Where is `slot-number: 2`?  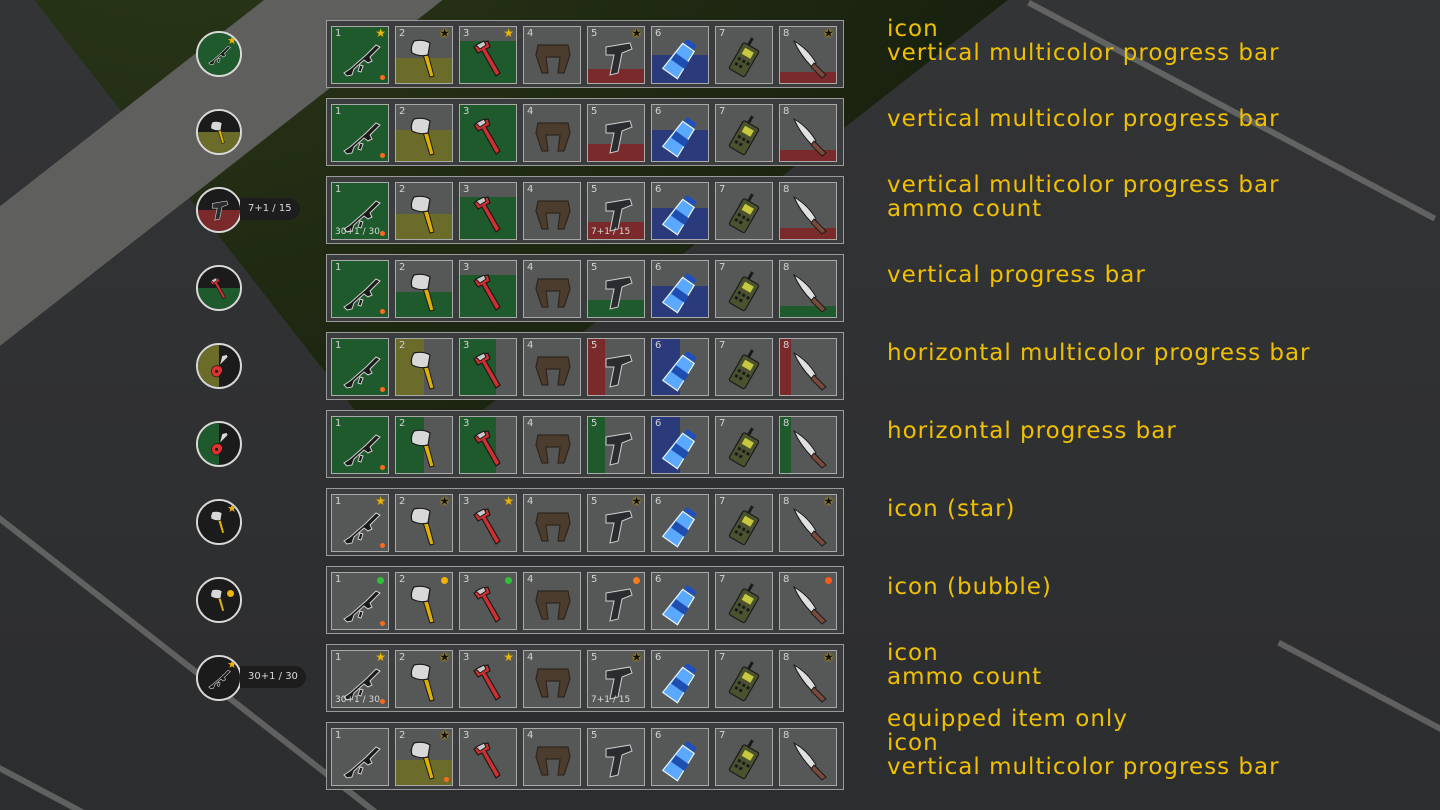
slot-number: 2 is located at coordinates (402, 579).